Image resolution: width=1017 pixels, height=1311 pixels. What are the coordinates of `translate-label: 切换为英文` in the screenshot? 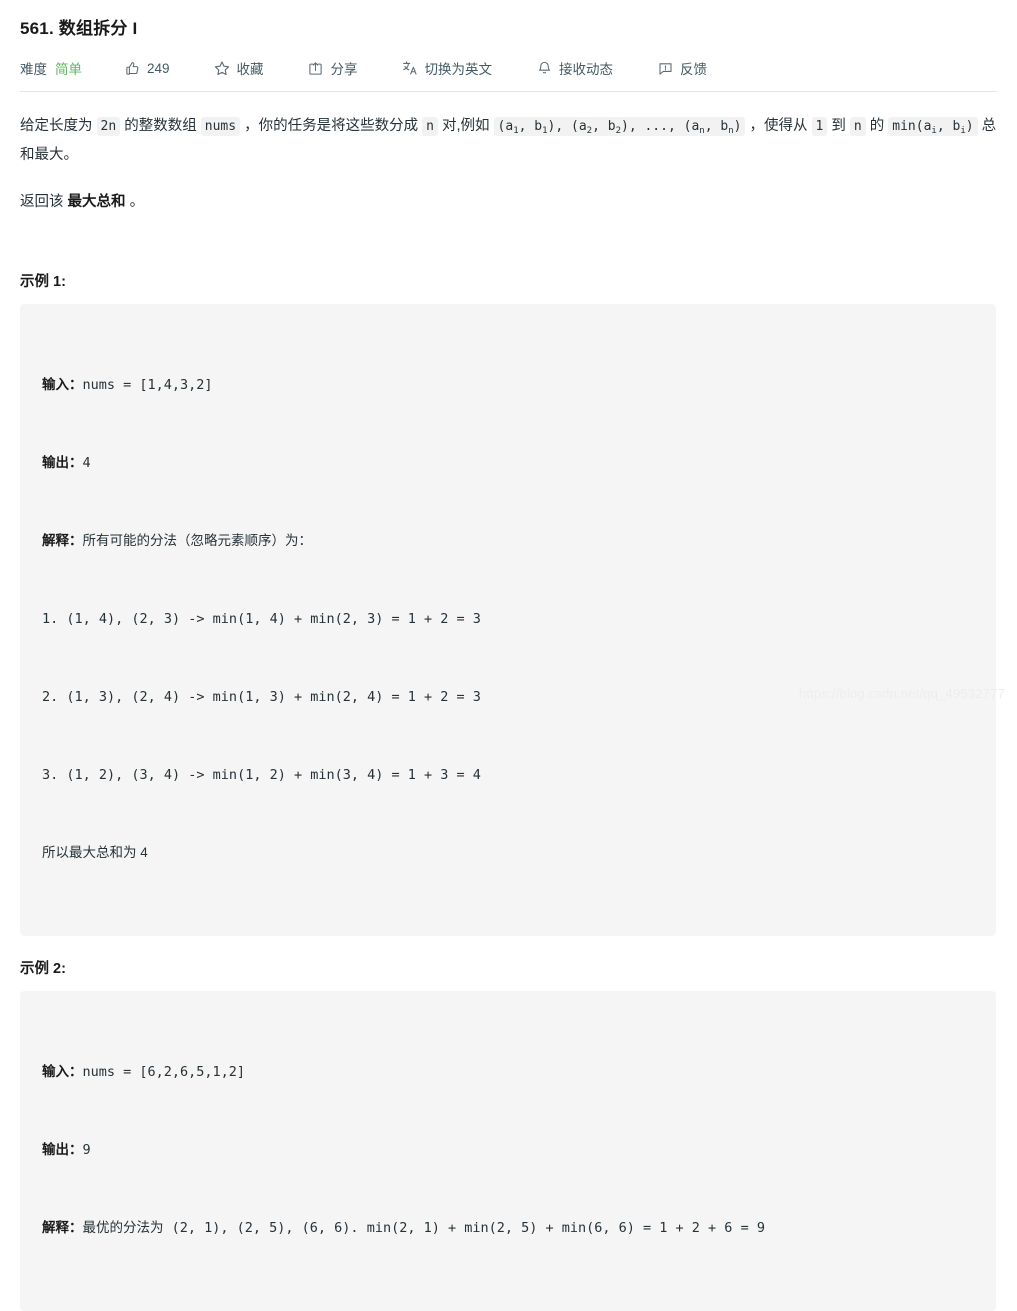 It's located at (458, 69).